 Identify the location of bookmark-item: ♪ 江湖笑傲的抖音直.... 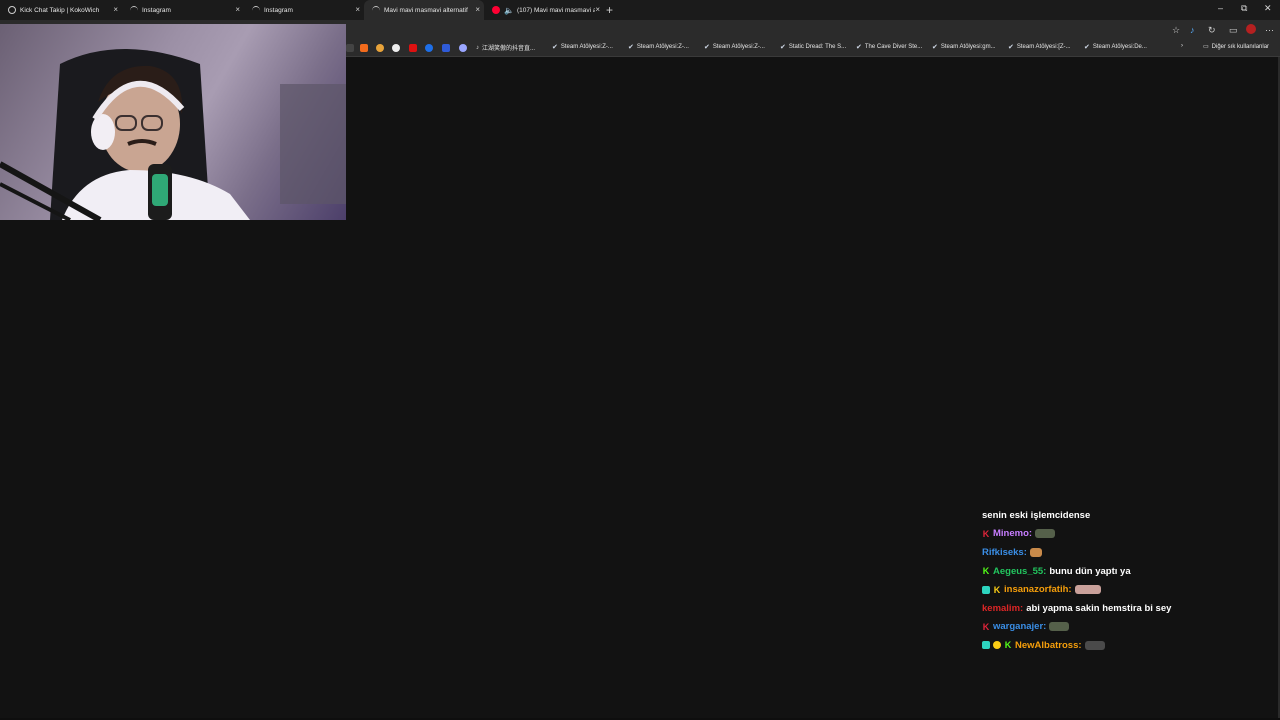
(505, 48).